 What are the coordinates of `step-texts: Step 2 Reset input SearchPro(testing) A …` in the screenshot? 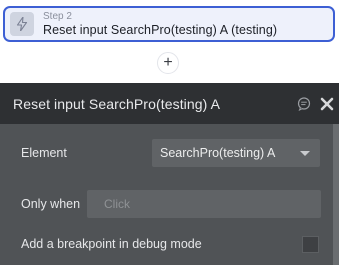 It's located at (160, 23).